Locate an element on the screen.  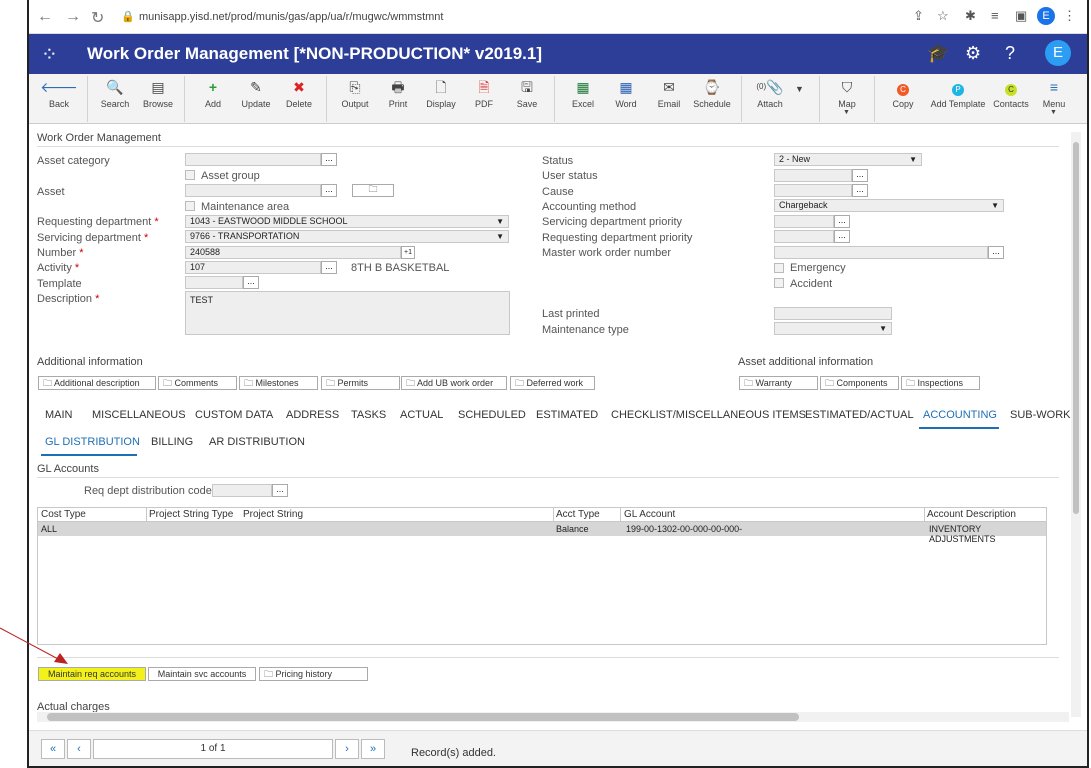
subtab-ar-distribution: AR DISTRIBUTION is located at coordinates (257, 442).